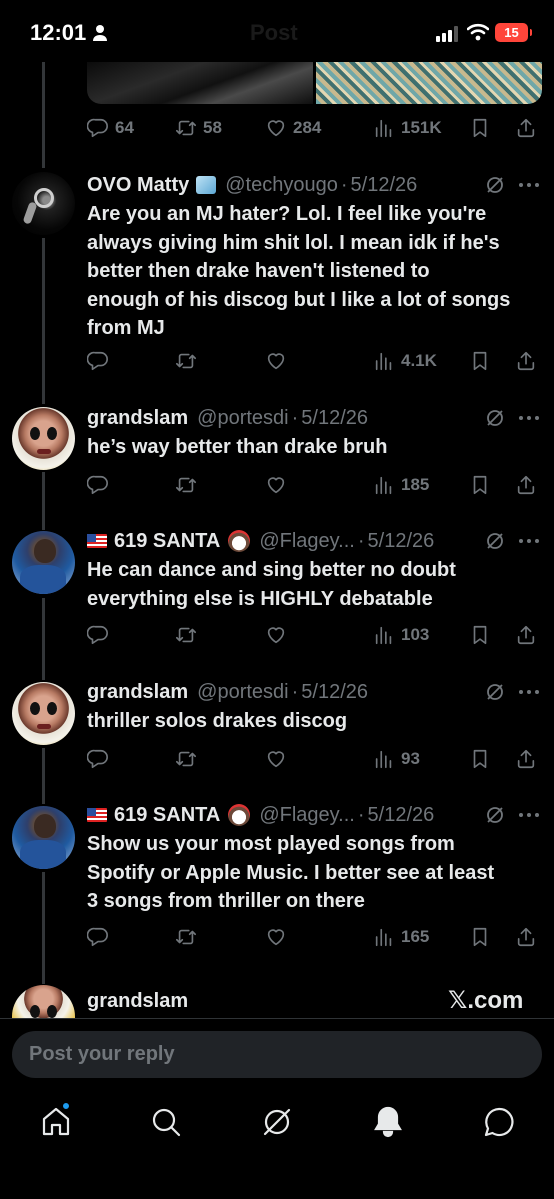 The image size is (554, 1199). What do you see at coordinates (388, 1122) in the screenshot?
I see `tab-notifications` at bounding box center [388, 1122].